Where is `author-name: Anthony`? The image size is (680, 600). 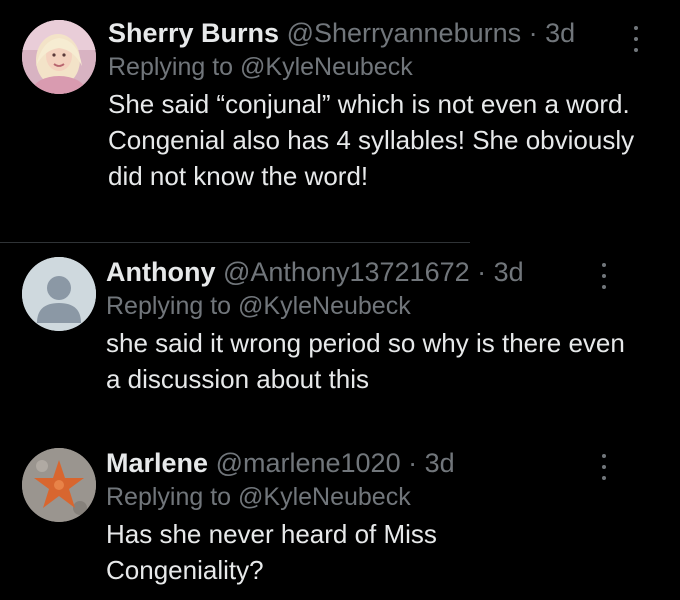 author-name: Anthony is located at coordinates (160, 272).